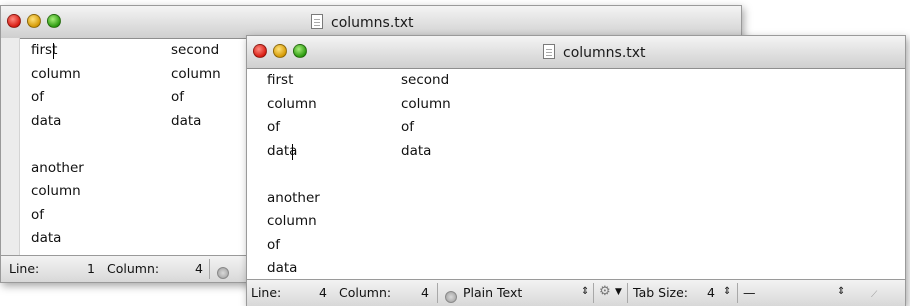  Describe the element at coordinates (604, 53) in the screenshot. I see `front-title-text: columns.txt` at that location.